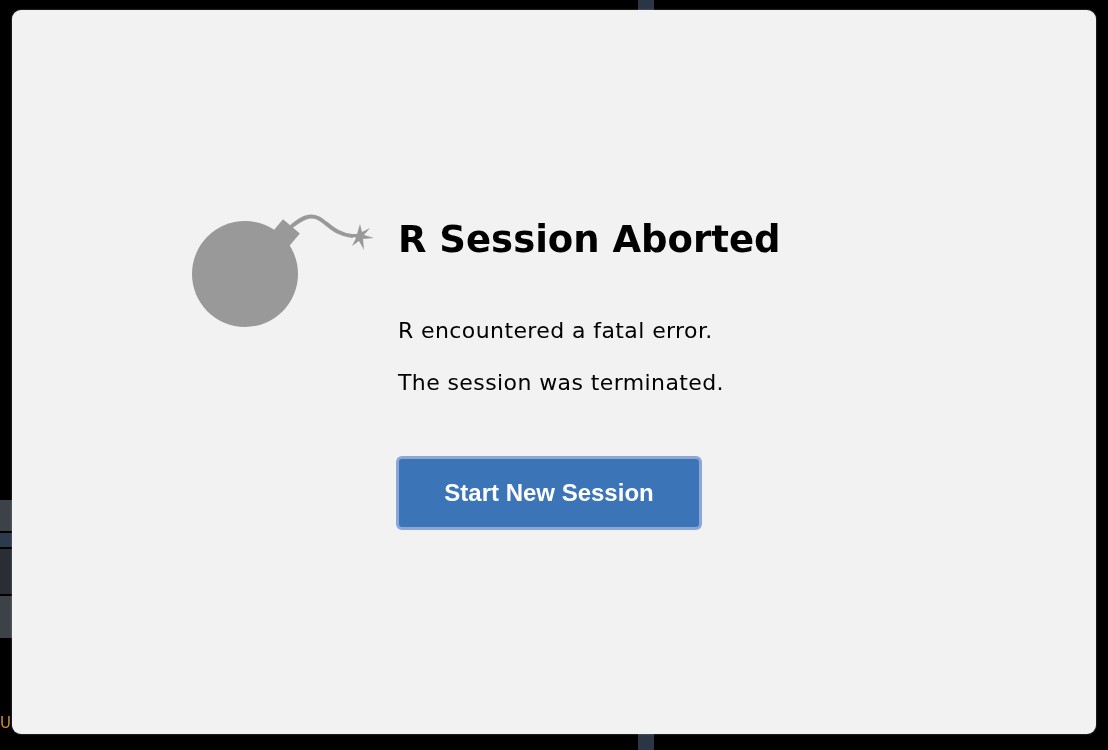 This screenshot has height=750, width=1108. I want to click on background-text: U, so click(5, 723).